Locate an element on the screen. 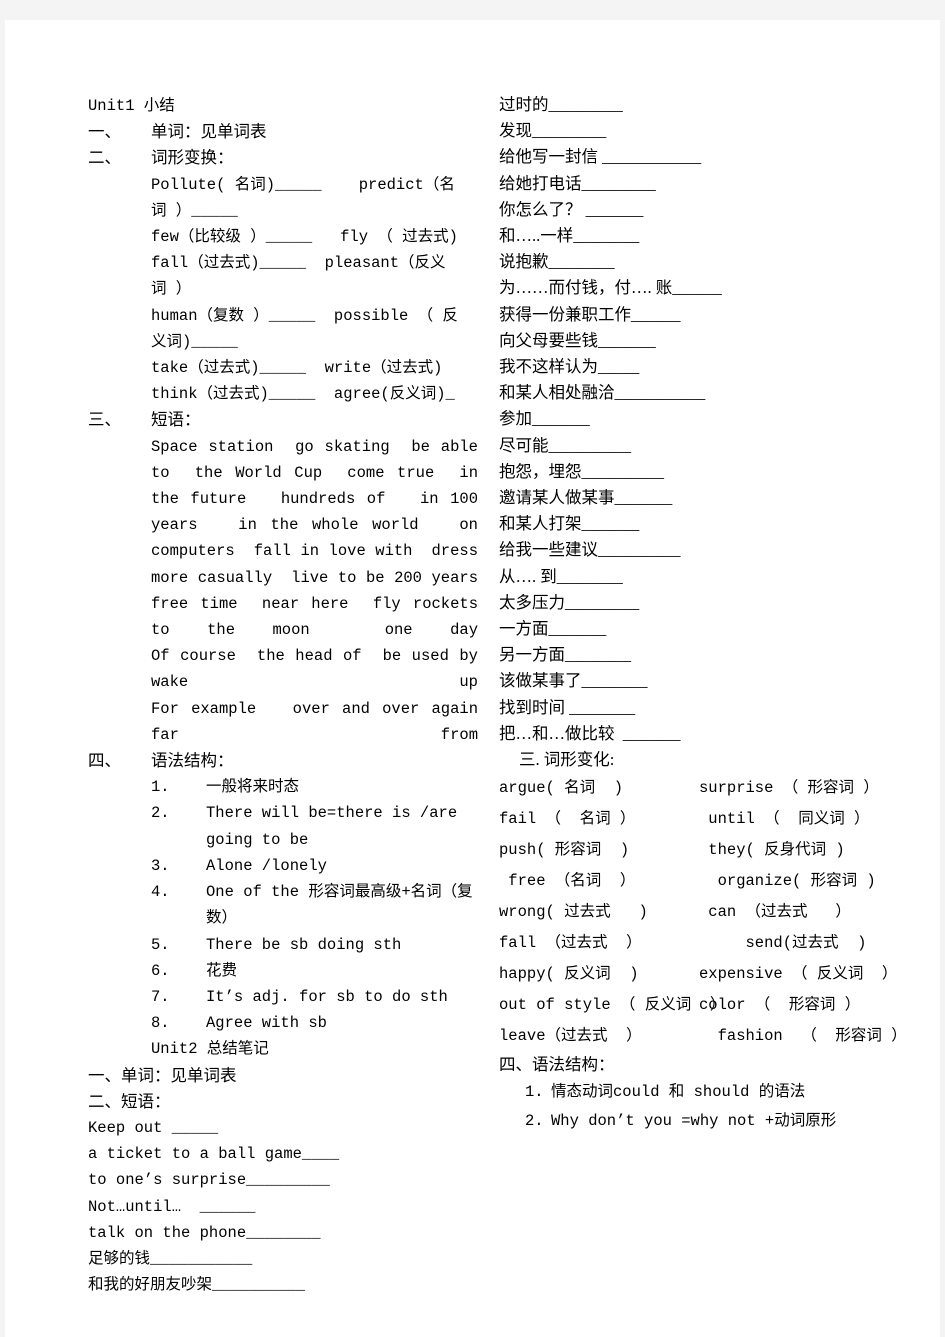 The height and width of the screenshot is (1337, 945). word-form-row: push( 形容词 ) they( 反身代词 ) is located at coordinates (709, 850).